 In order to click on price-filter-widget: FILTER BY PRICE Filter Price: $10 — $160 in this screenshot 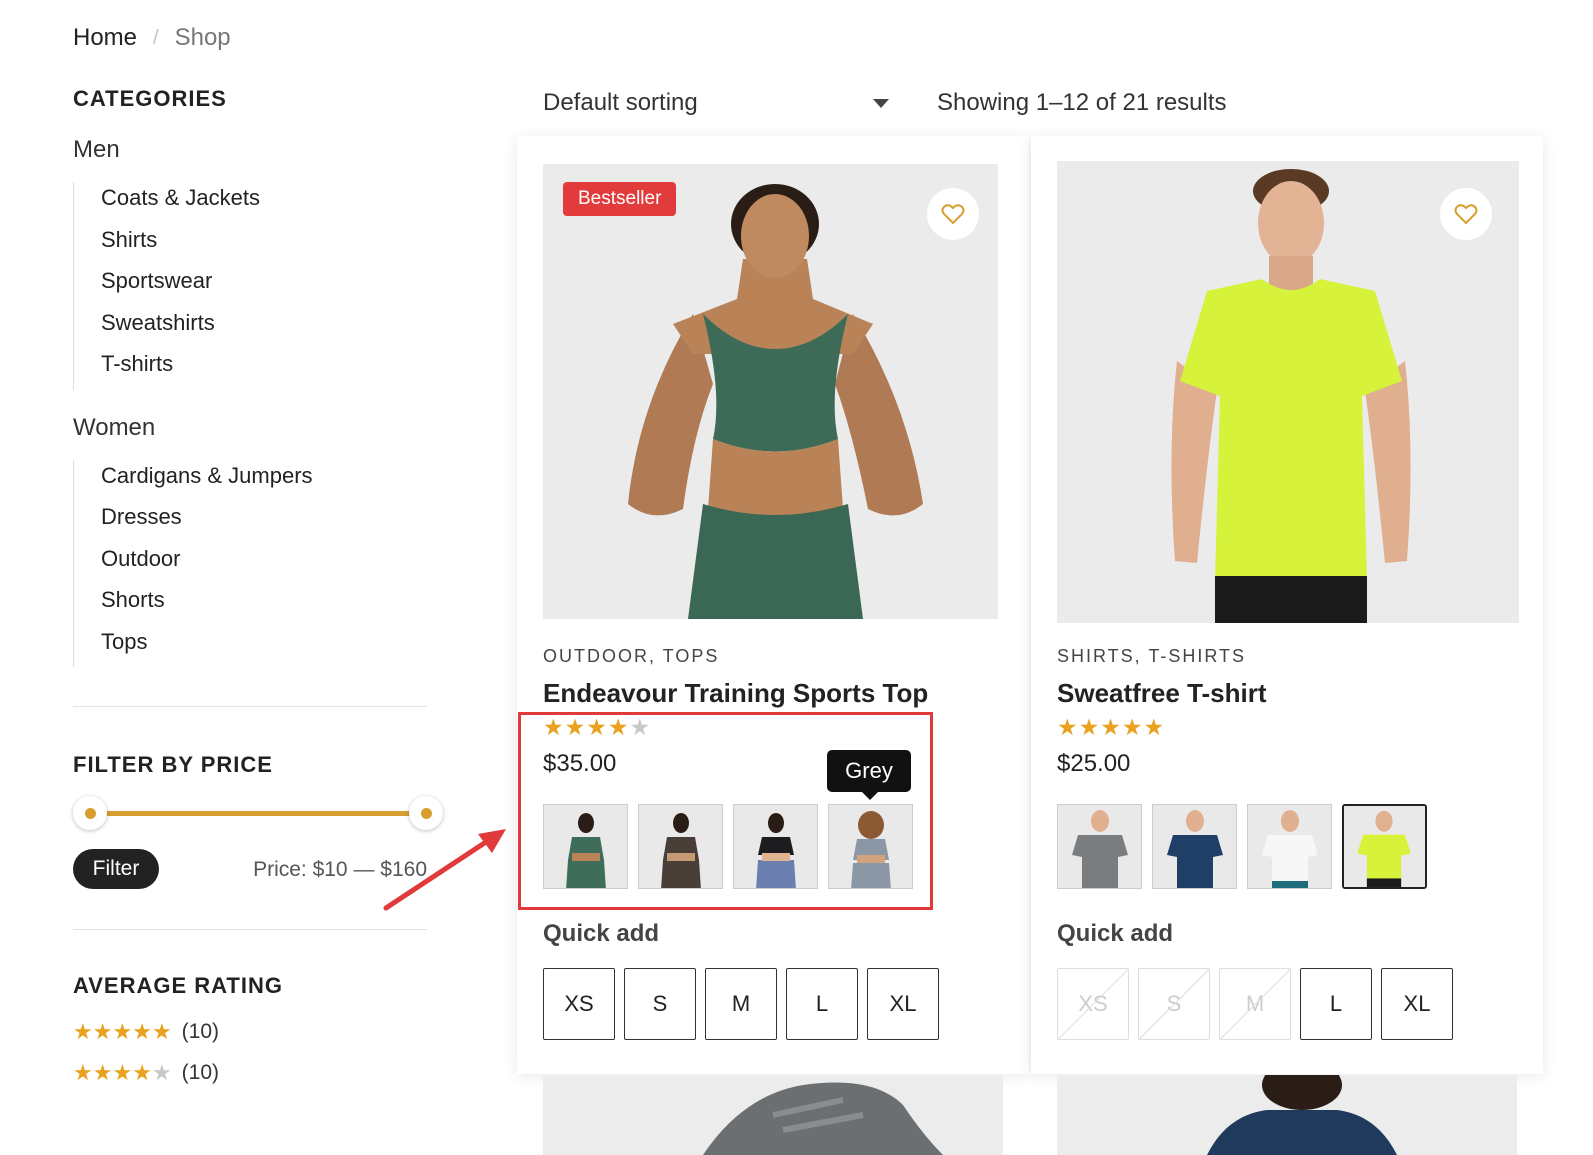, I will do `click(258, 818)`.